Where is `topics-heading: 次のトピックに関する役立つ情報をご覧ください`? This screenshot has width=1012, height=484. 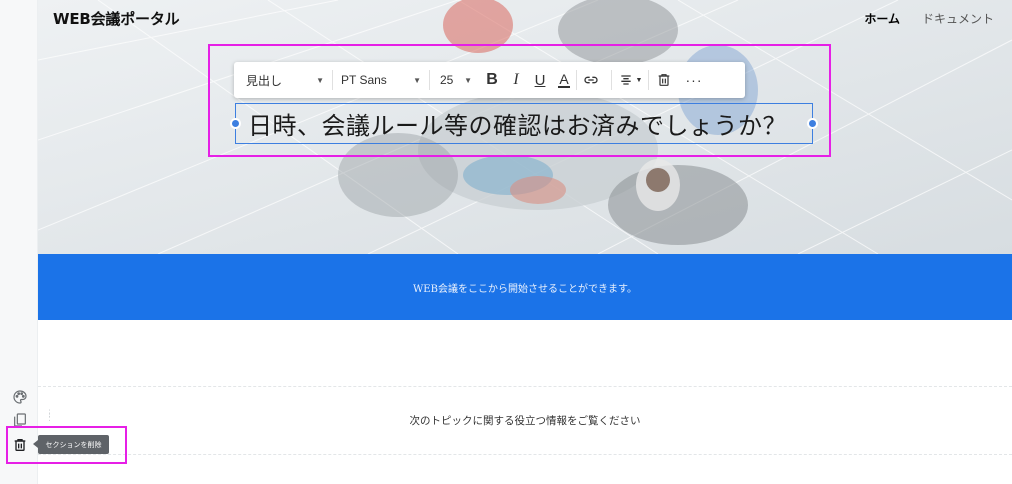 topics-heading: 次のトピックに関する役立つ情報をご覧ください is located at coordinates (525, 421).